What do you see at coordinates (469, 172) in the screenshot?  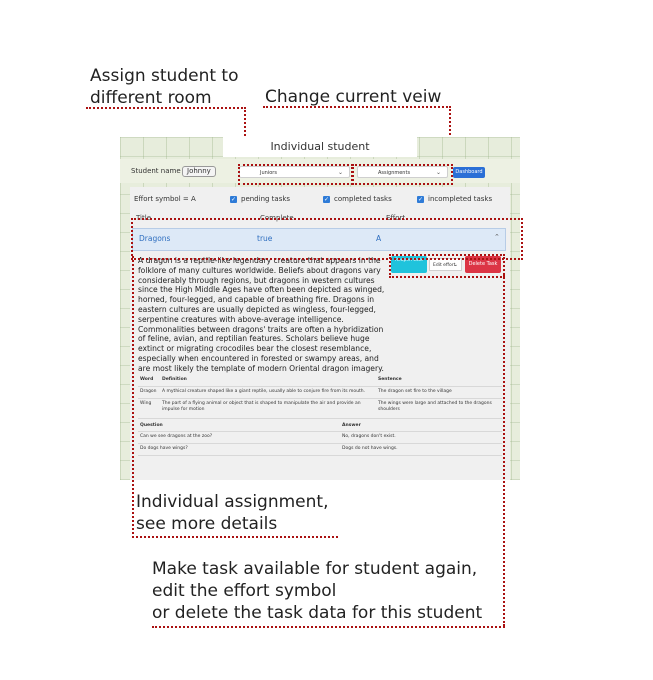 I see `dashboard-button: Dashboard` at bounding box center [469, 172].